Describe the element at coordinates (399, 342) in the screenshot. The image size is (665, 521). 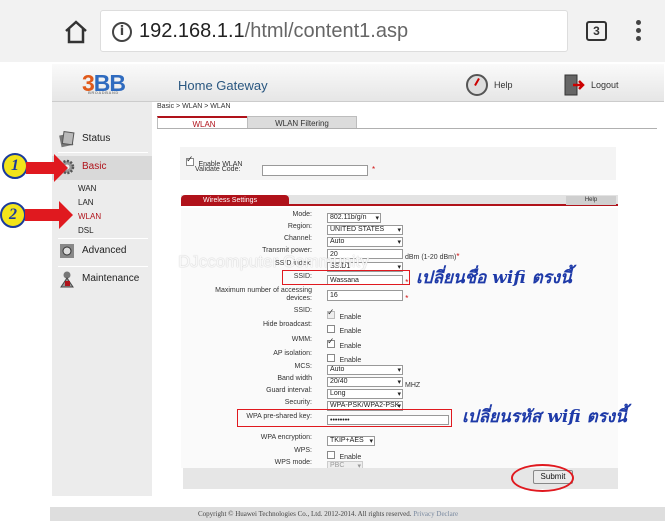
I see `wmm-row: WMM: Enable` at that location.